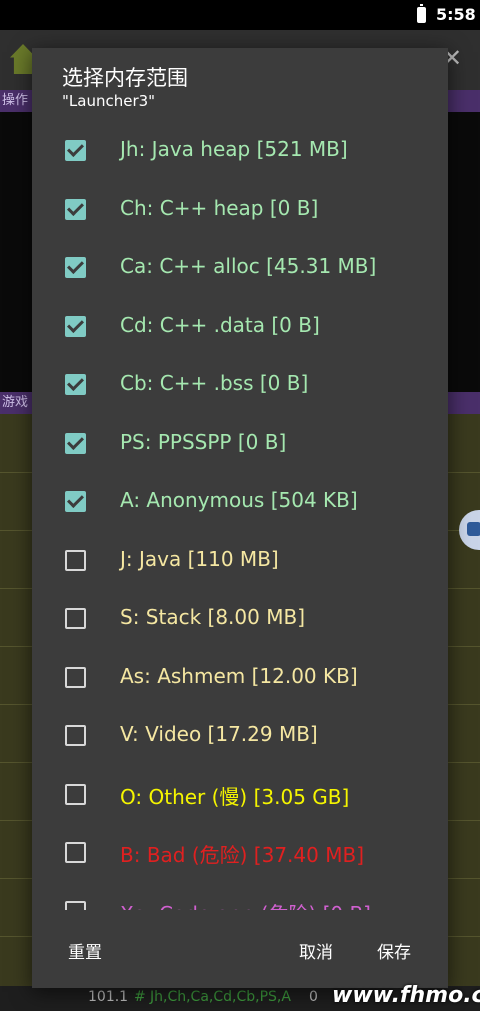 The height and width of the screenshot is (1011, 480). I want to click on memory-range-item: Ch: C++ heap [0 B], so click(240, 210).